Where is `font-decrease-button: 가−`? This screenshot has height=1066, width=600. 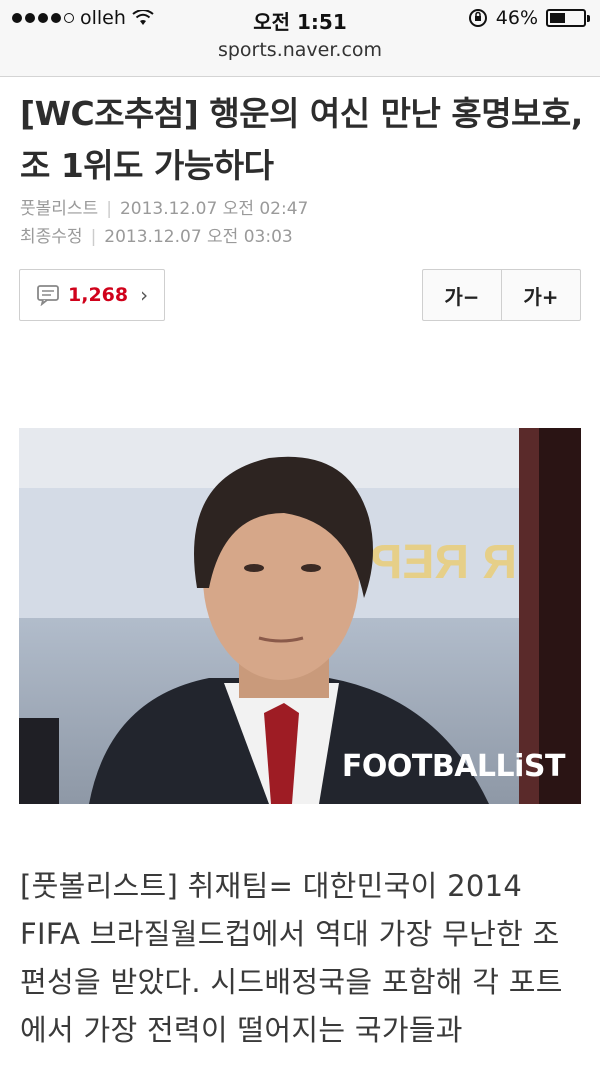
font-decrease-button: 가− is located at coordinates (462, 295).